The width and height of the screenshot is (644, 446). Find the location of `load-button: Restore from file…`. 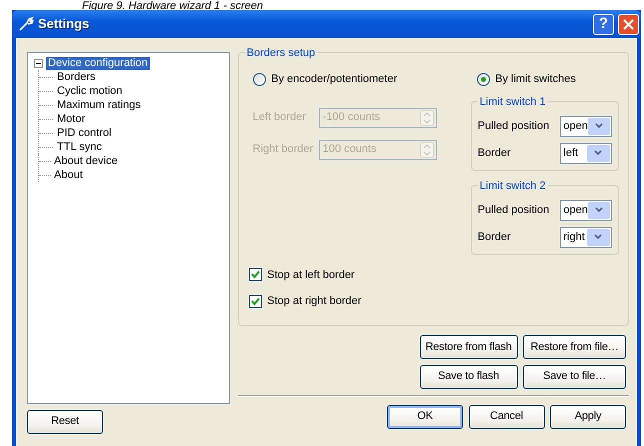

load-button: Restore from file… is located at coordinates (574, 347).